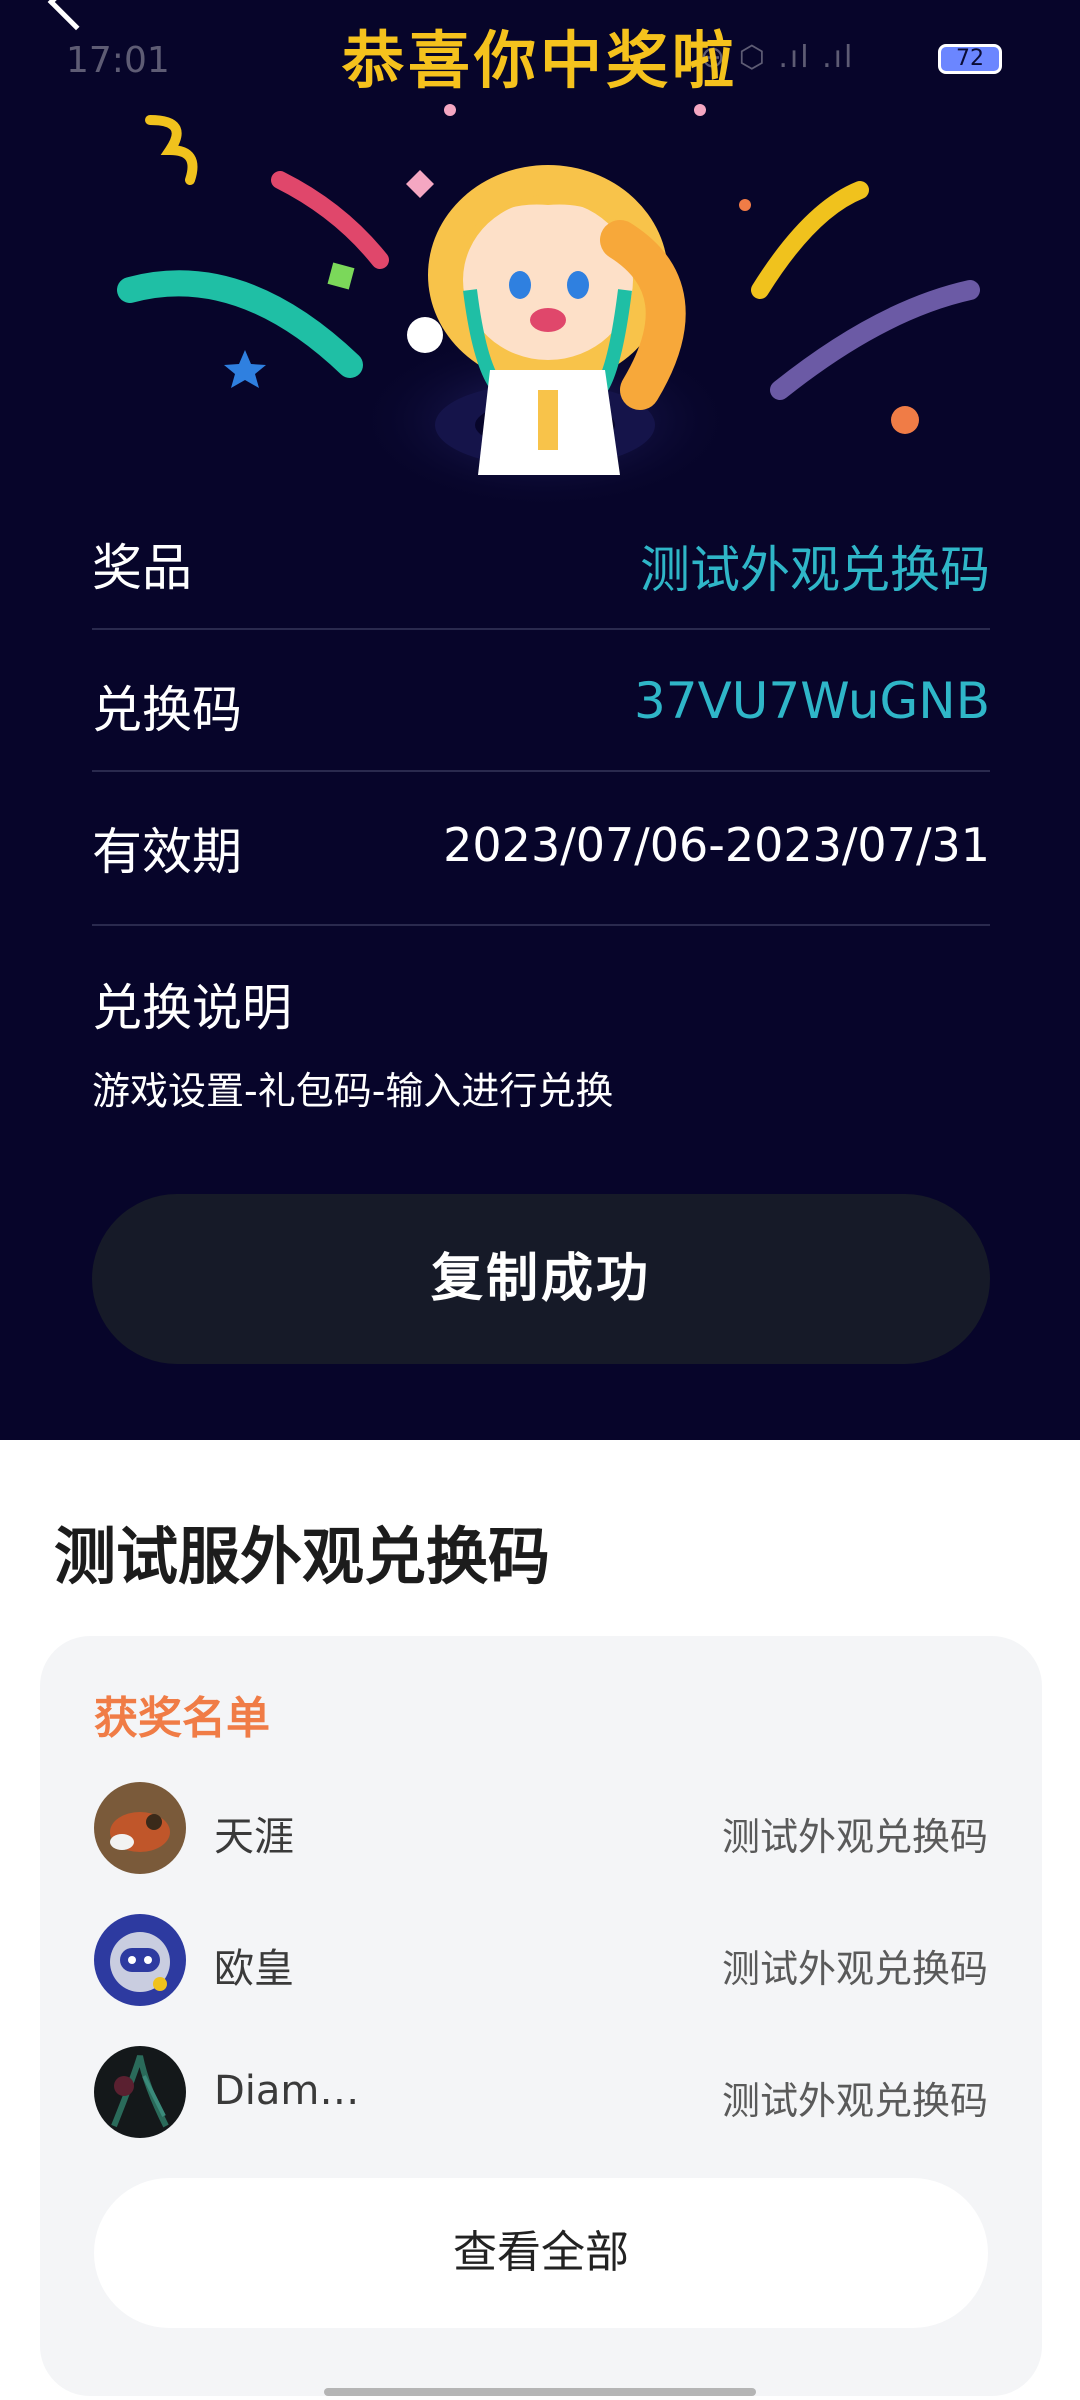  I want to click on event-title: 测试服外观兑换码, so click(302, 1556).